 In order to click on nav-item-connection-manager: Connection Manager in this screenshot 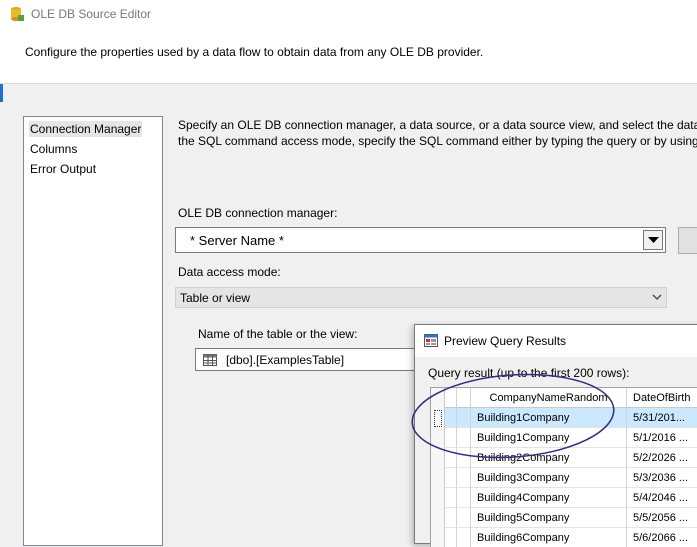, I will do `click(86, 129)`.